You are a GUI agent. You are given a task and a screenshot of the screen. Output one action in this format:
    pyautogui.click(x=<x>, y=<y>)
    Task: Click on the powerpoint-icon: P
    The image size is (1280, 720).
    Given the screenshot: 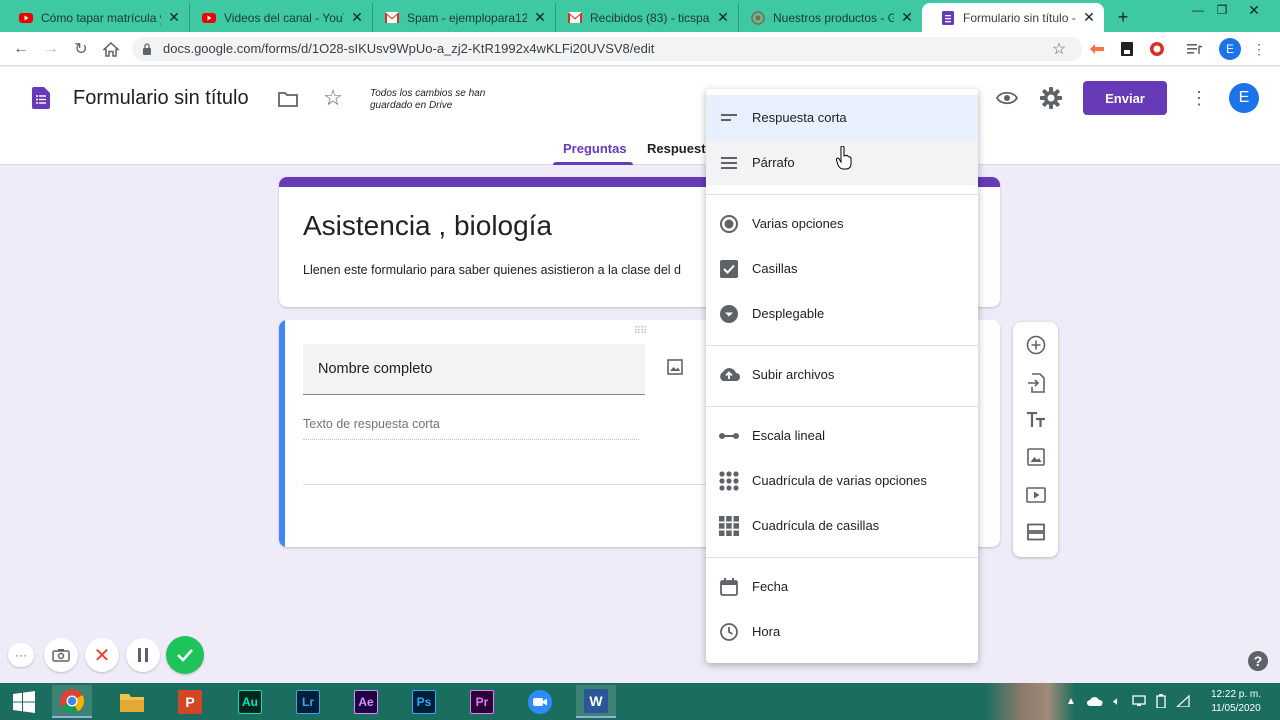 What is the action you would take?
    pyautogui.click(x=190, y=701)
    